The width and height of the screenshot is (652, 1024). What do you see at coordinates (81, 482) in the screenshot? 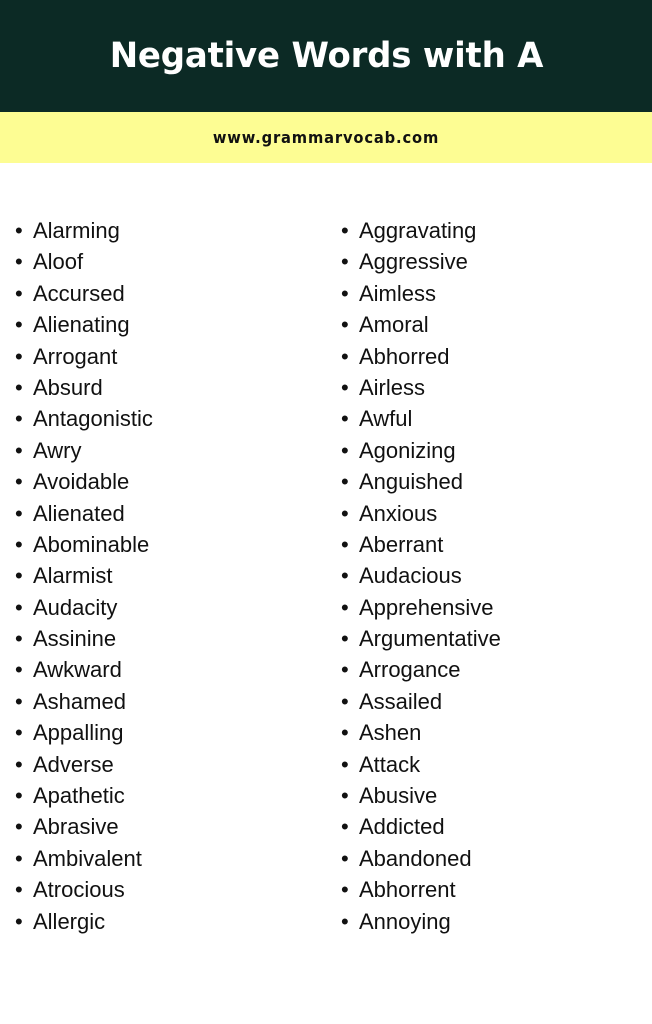
I see `word-label: Avoidable` at bounding box center [81, 482].